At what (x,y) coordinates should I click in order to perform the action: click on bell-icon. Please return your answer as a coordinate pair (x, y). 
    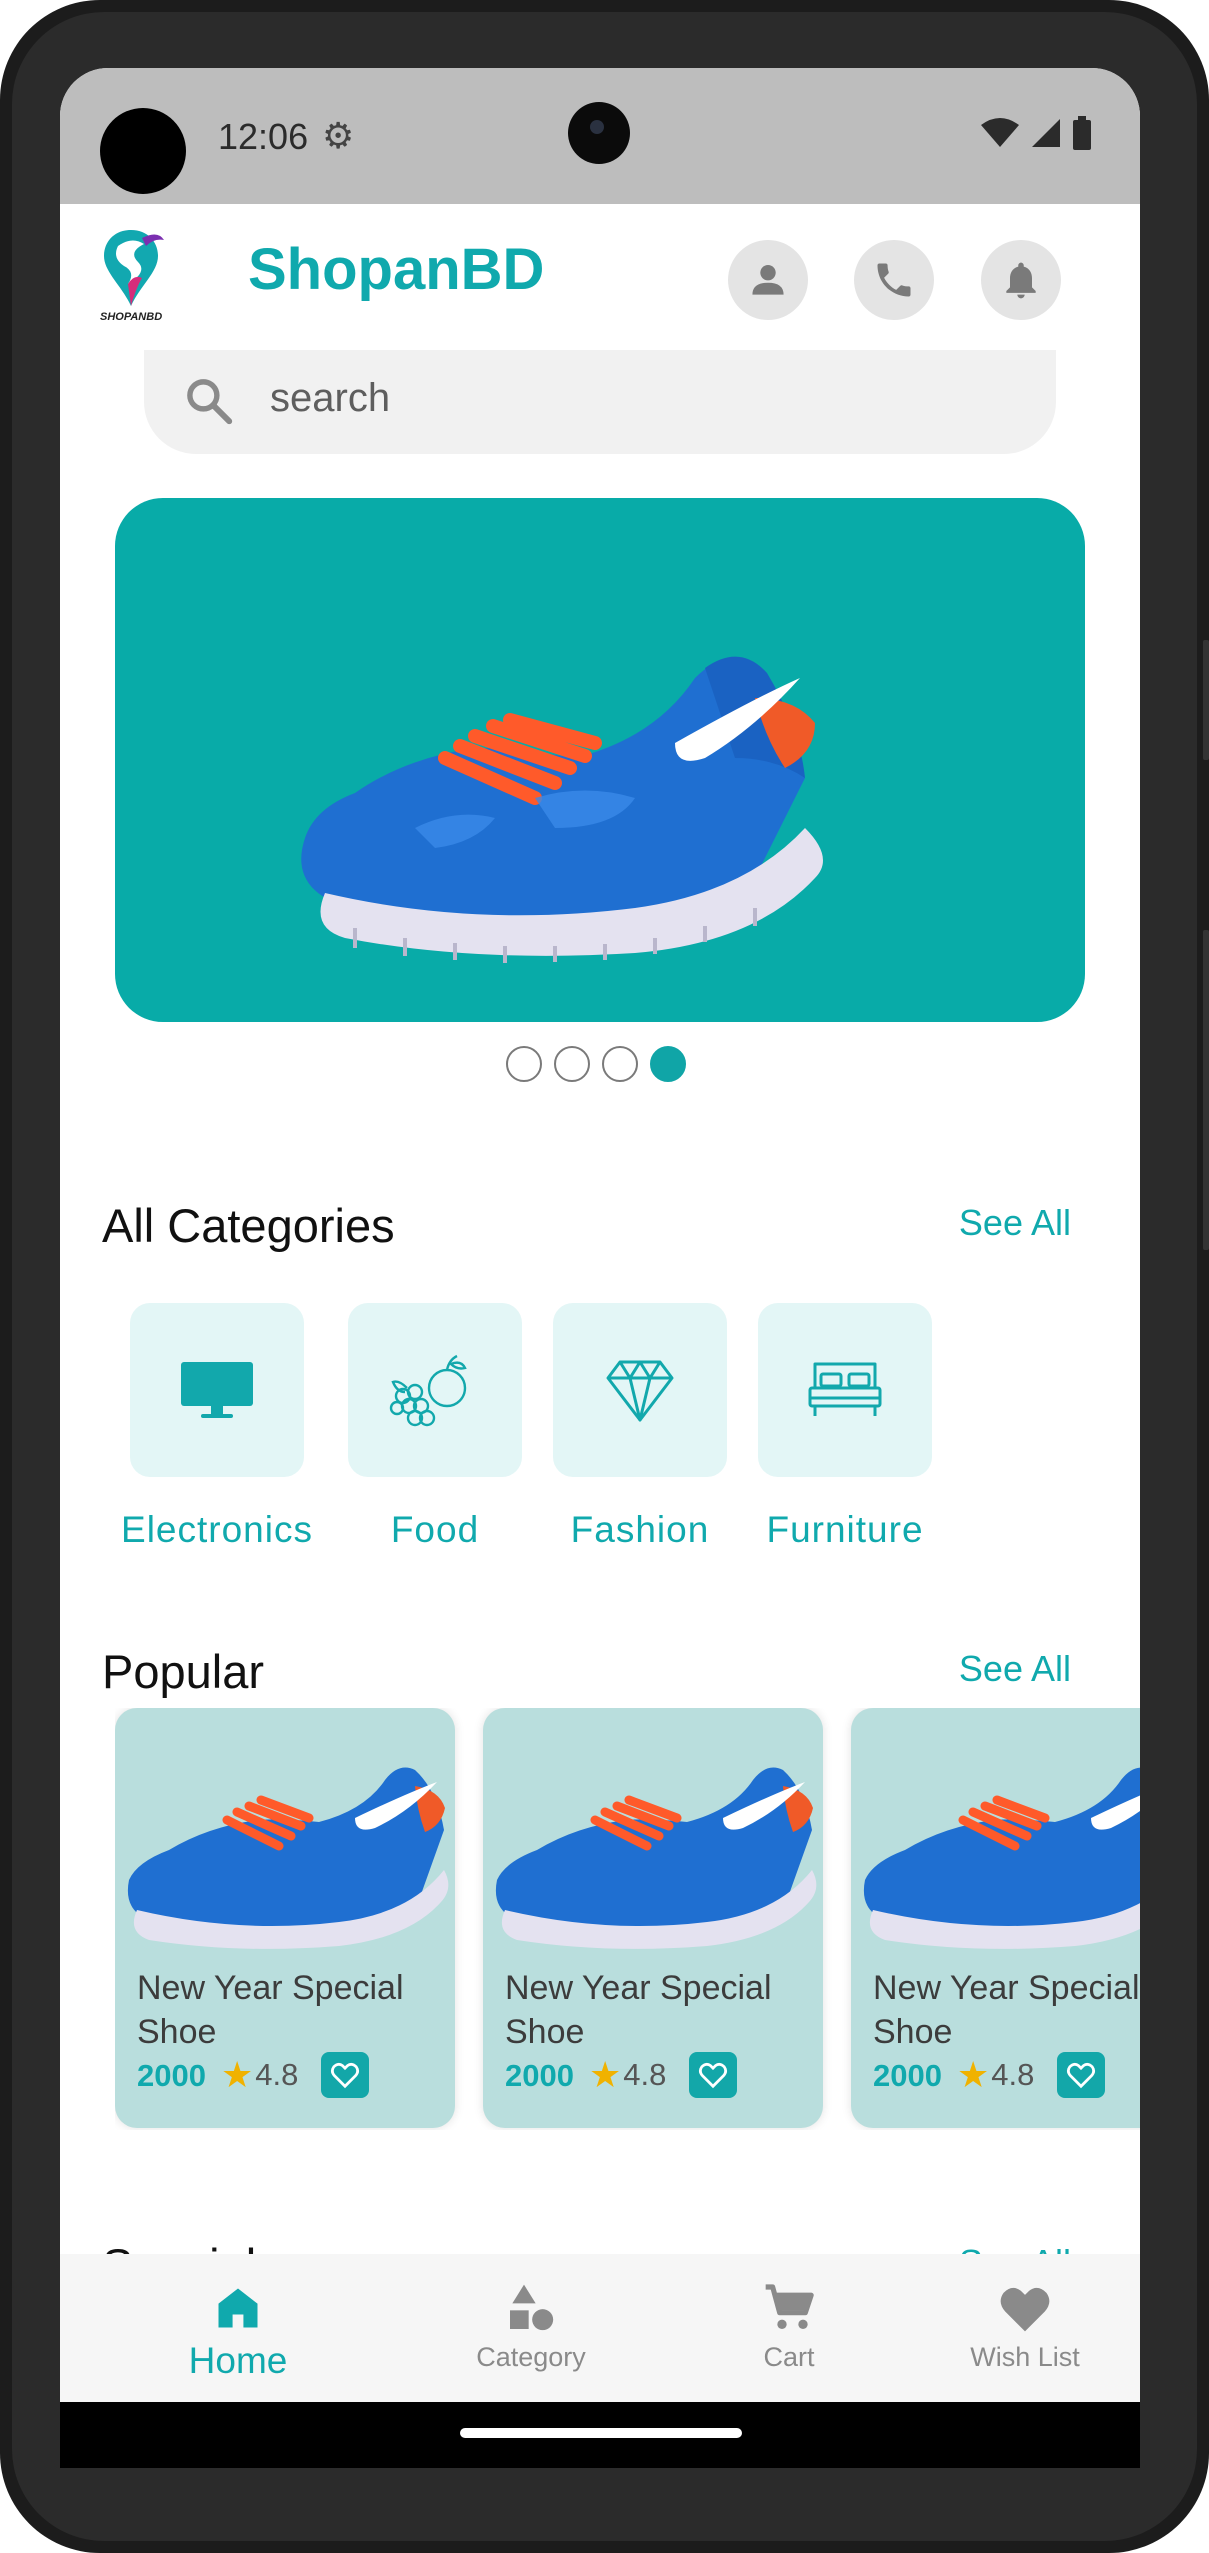
    Looking at the image, I should click on (1021, 280).